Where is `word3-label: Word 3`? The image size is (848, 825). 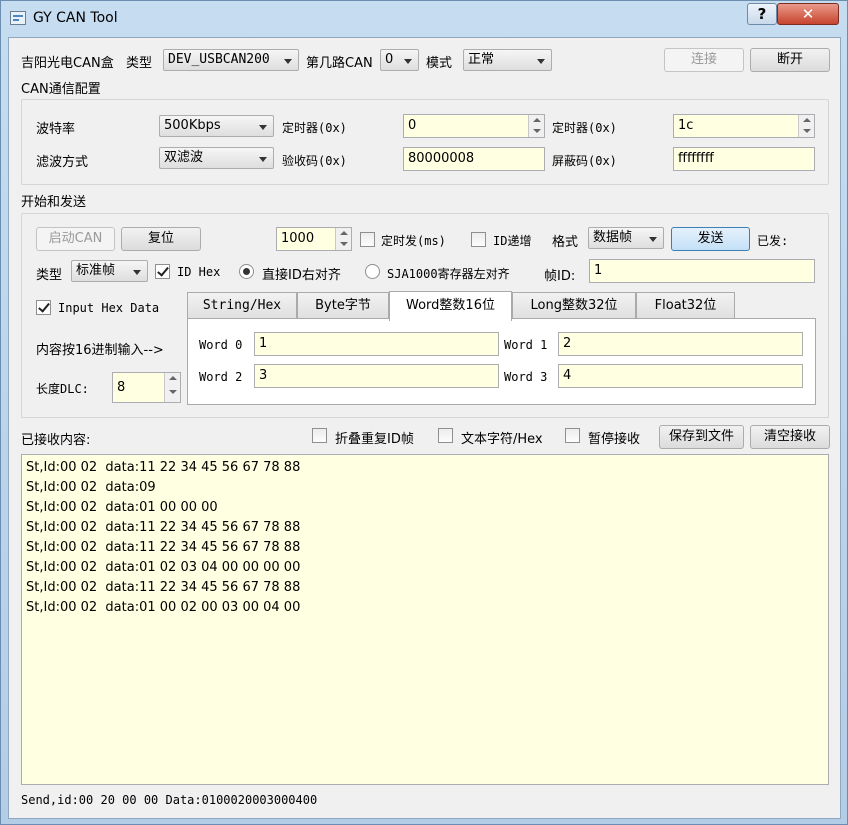 word3-label: Word 3 is located at coordinates (526, 377).